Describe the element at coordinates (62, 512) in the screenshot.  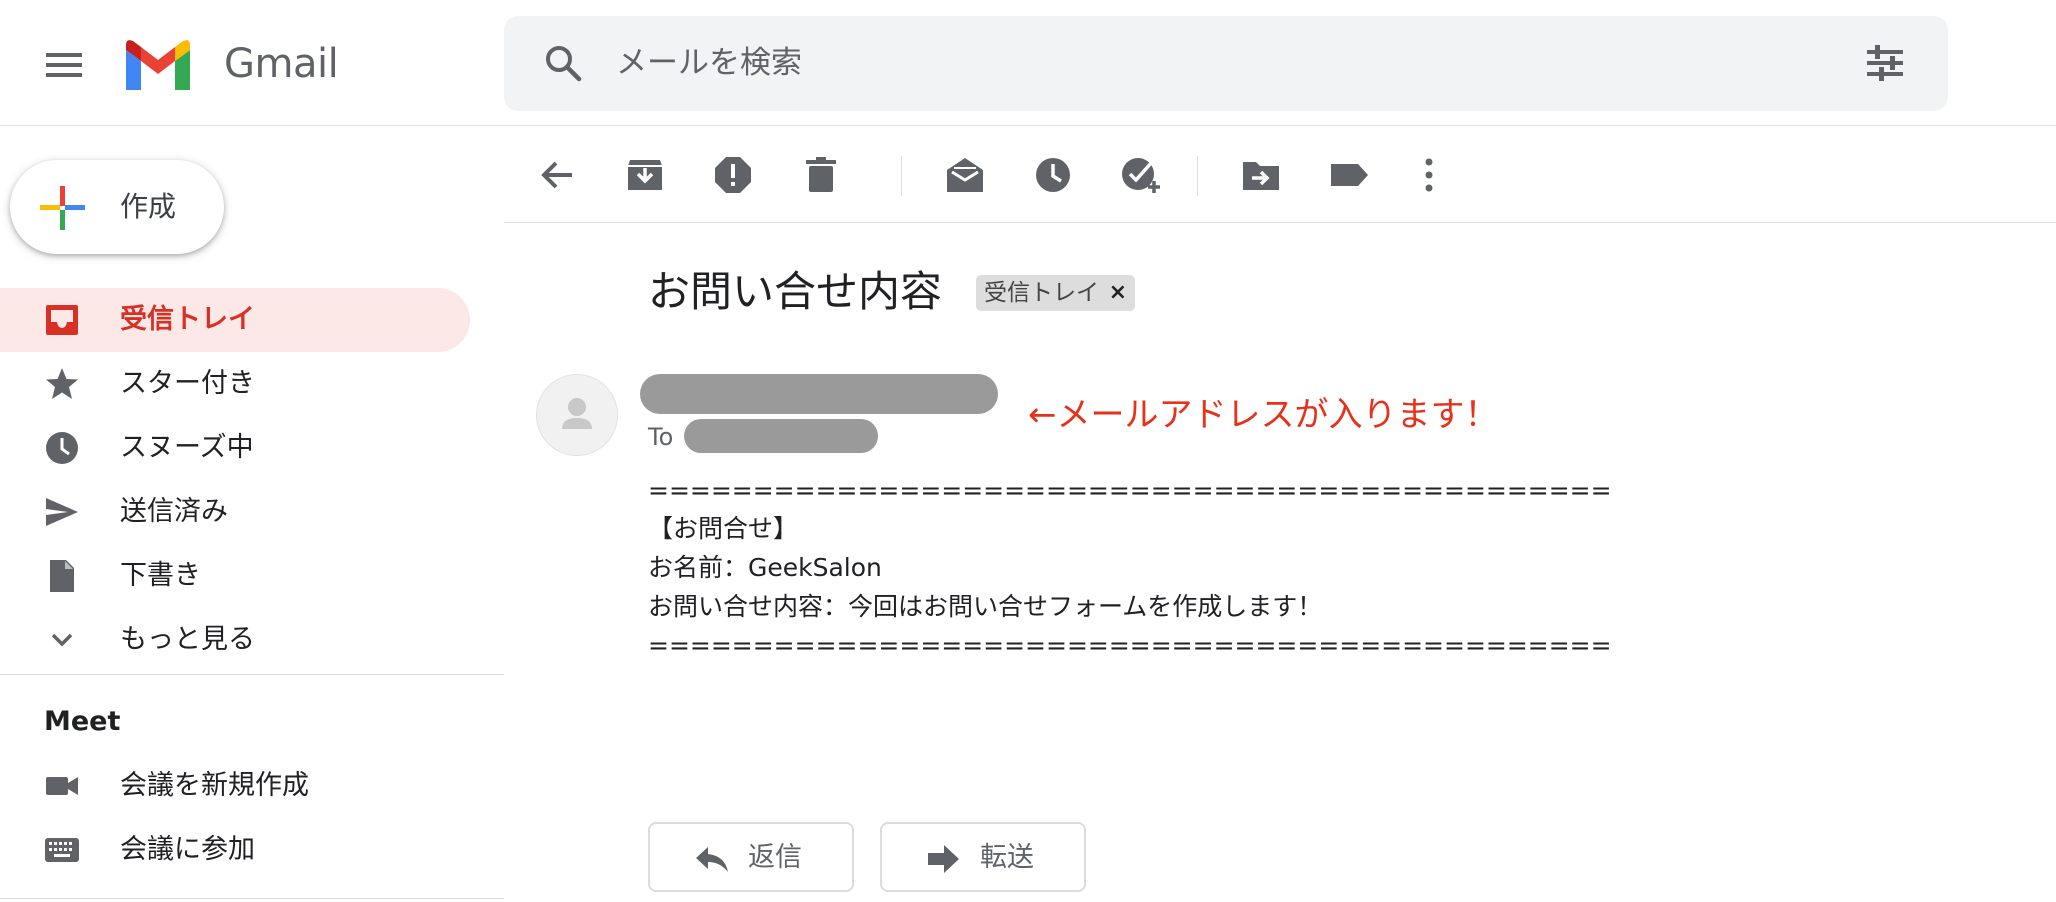
I see `send-icon` at that location.